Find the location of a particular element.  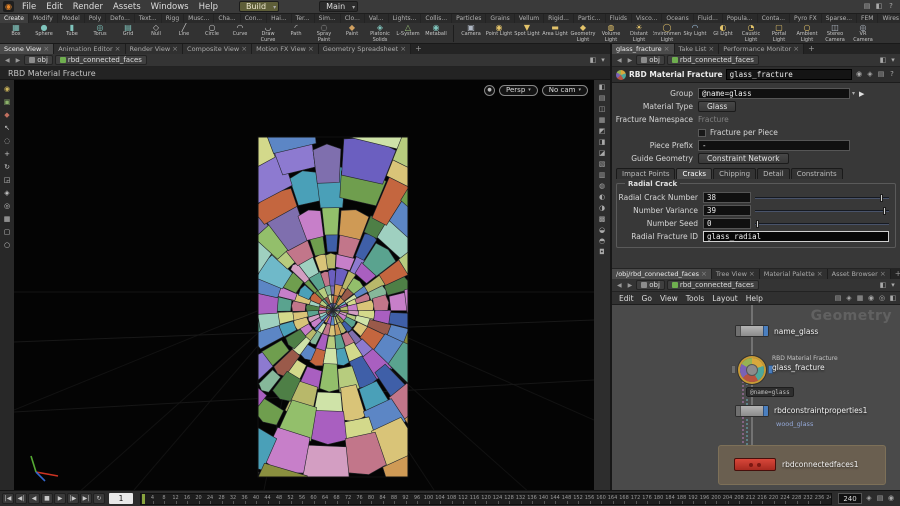

group-dropdown-icon: ▾ is located at coordinates (853, 93).